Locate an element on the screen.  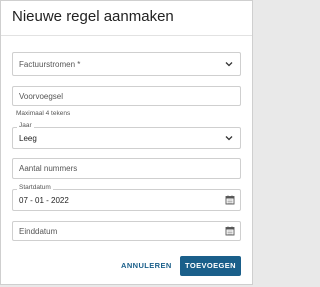
dialog-title: Nieuwe regel aanmaken is located at coordinates (93, 16).